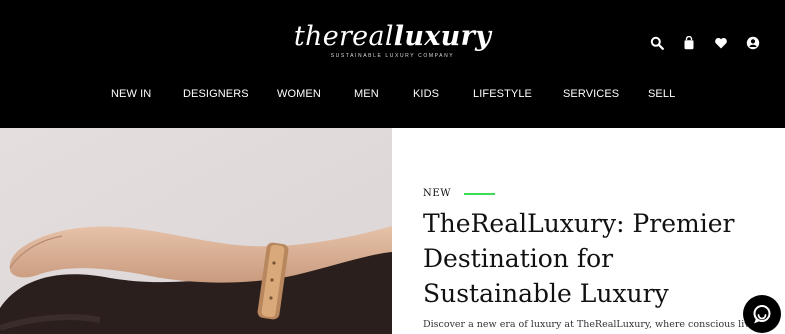  Describe the element at coordinates (437, 193) in the screenshot. I see `hero-kicker: NEW` at that location.